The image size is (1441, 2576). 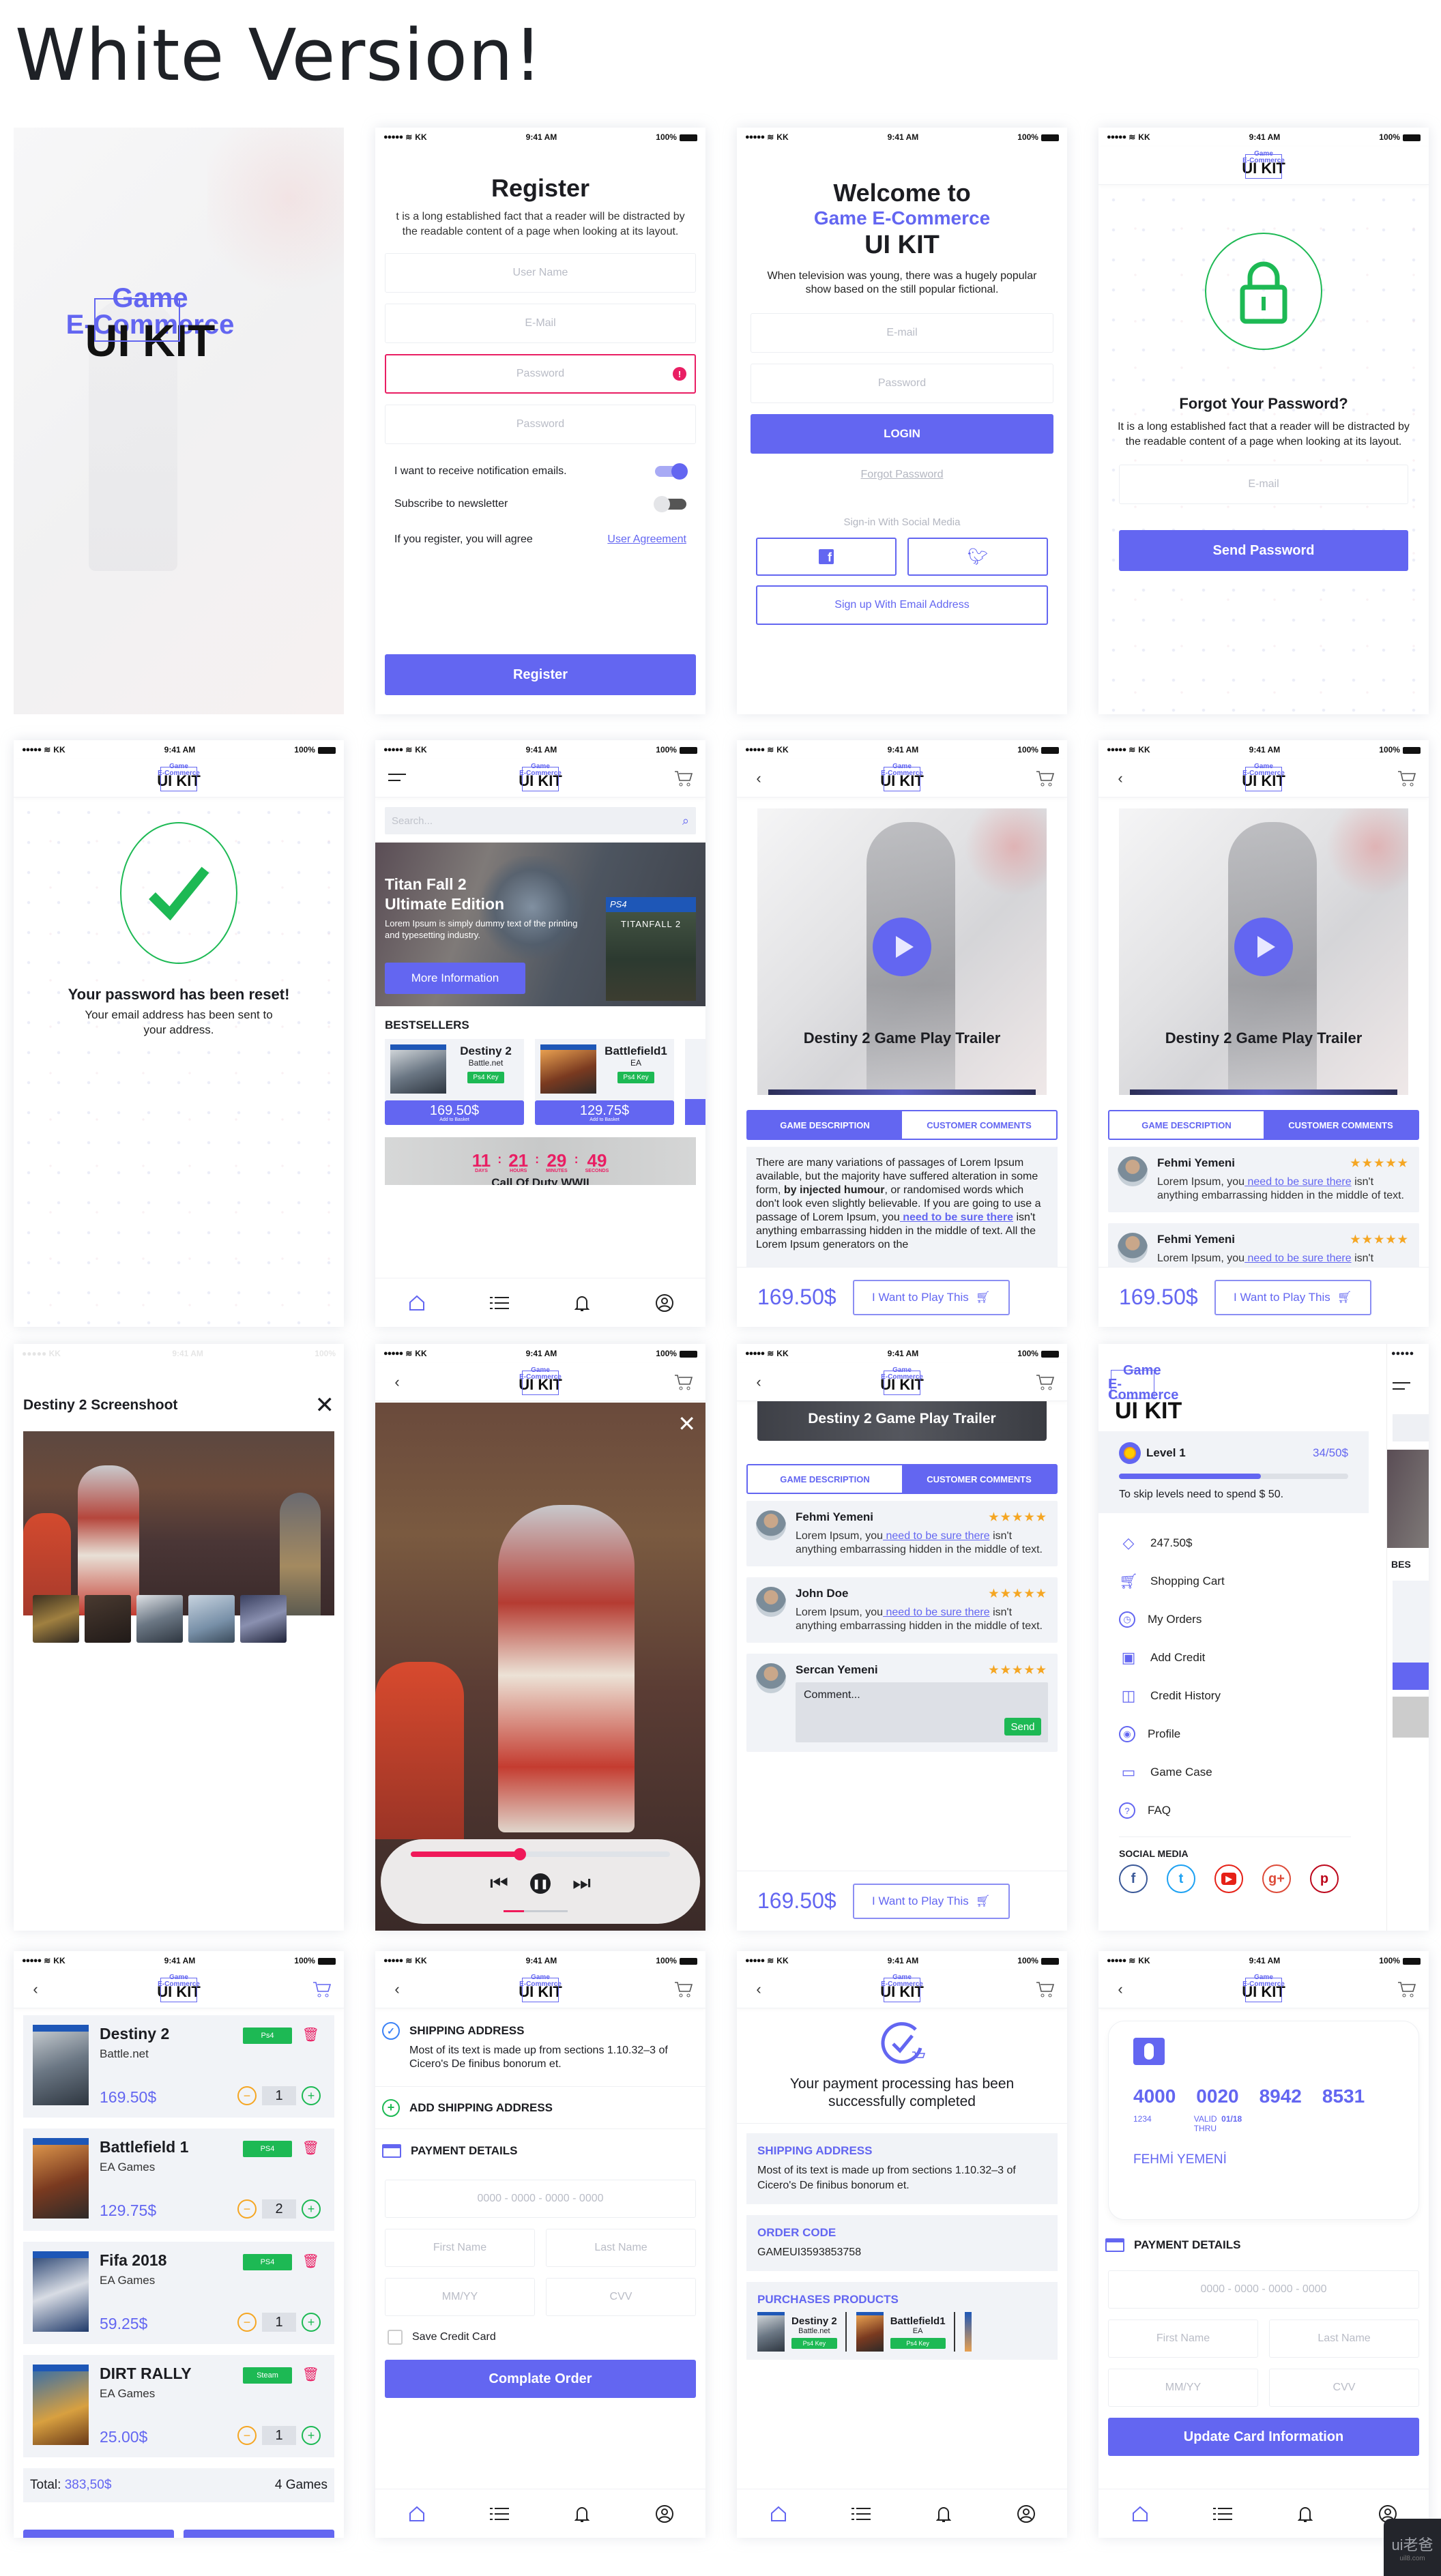 What do you see at coordinates (1263, 484) in the screenshot?
I see `forgot-email-input: E-mail` at bounding box center [1263, 484].